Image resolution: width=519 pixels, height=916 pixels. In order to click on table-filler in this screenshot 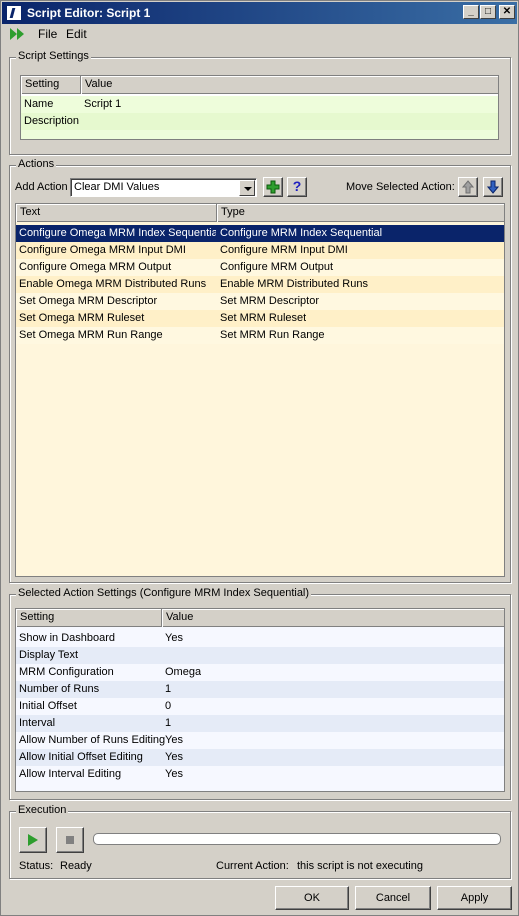, I will do `click(259, 134)`.